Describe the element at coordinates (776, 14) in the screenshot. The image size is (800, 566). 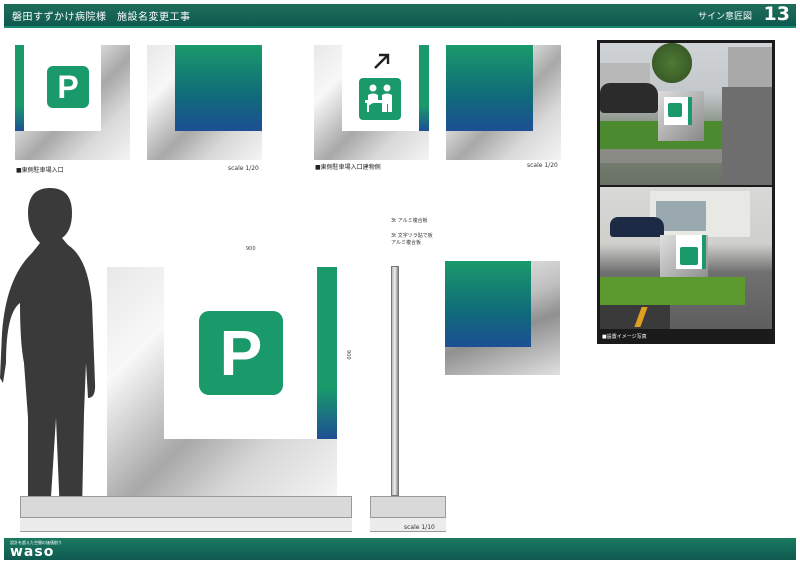
I see `page-number: 13` at that location.